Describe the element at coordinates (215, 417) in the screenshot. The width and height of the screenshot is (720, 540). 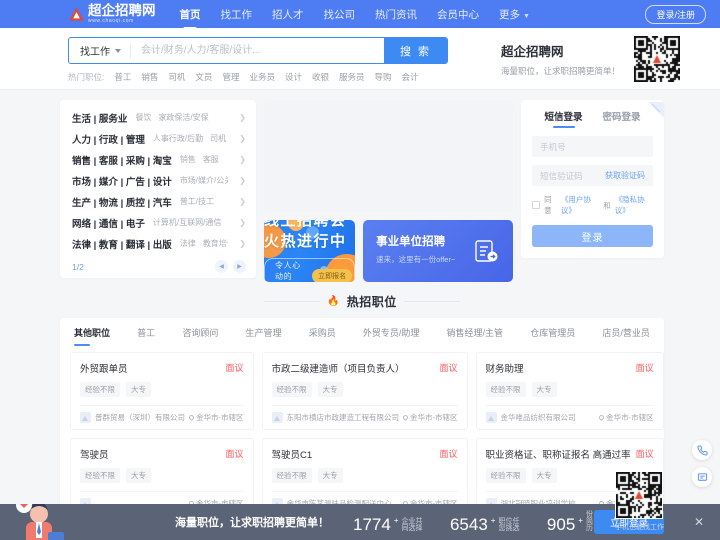
I see `job-location: 金华市-市辖区` at that location.